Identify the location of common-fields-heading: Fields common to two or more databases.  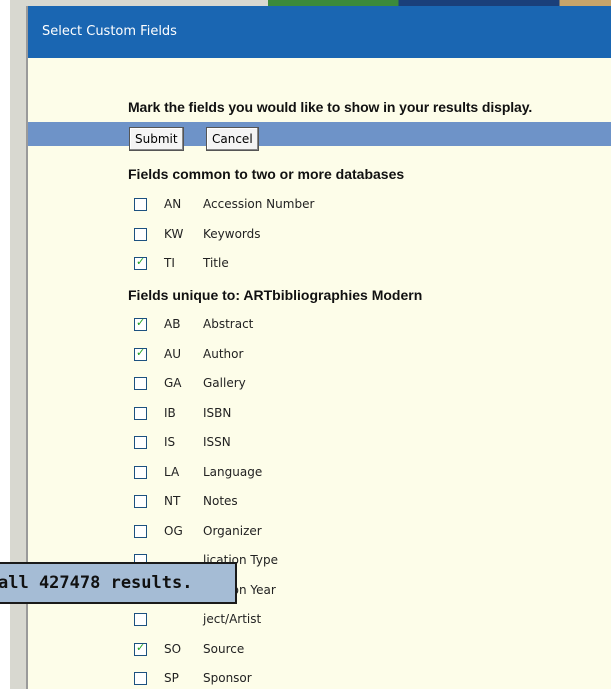
(266, 174).